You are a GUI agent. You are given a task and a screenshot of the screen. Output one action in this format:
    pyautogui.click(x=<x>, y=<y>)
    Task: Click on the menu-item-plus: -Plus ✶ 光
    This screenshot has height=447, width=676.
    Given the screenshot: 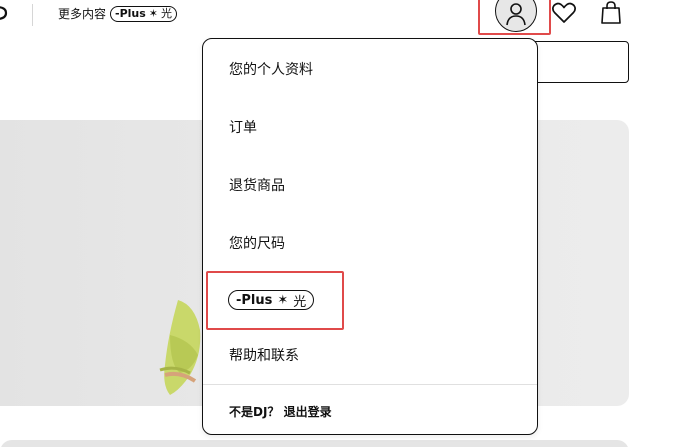 What is the action you would take?
    pyautogui.click(x=271, y=300)
    